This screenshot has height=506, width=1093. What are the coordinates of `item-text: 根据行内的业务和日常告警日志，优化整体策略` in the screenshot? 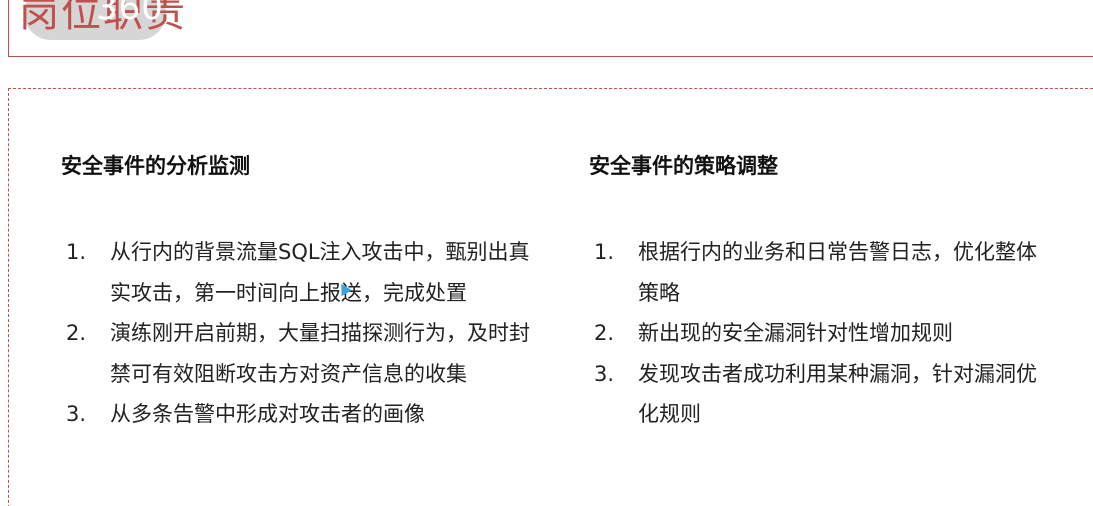 It's located at (837, 272).